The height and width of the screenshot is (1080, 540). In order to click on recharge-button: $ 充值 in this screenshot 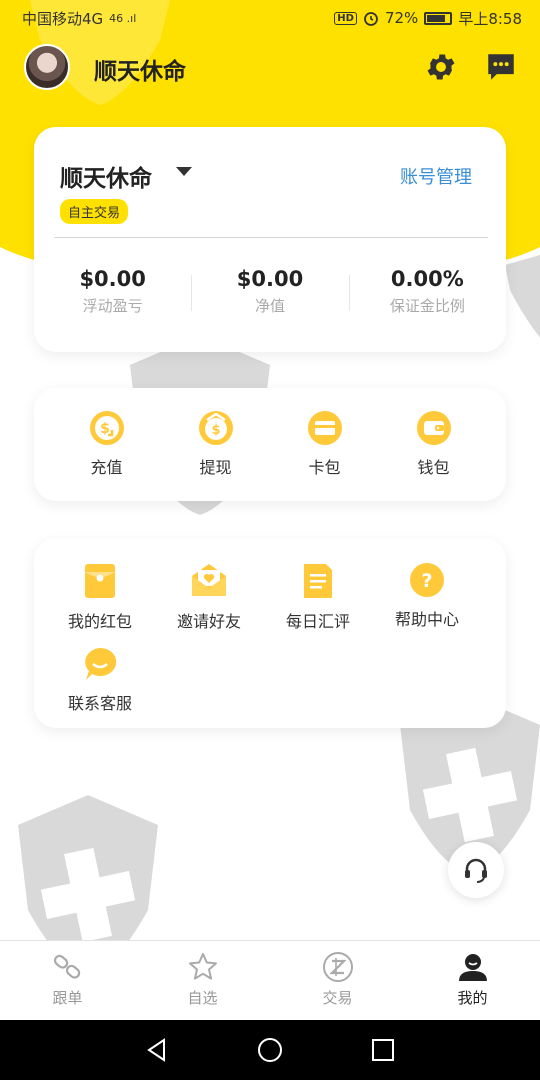, I will do `click(107, 455)`.